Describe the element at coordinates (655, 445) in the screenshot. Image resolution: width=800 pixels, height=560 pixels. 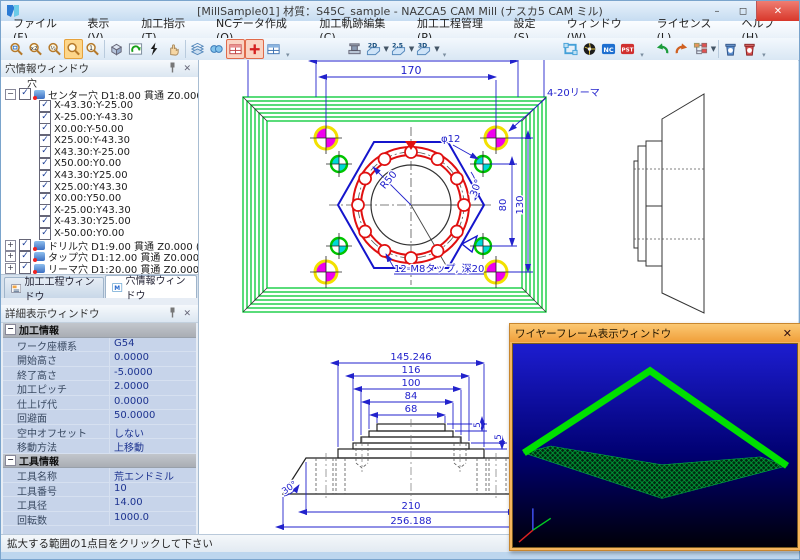
I see `wireframe-viewport` at that location.